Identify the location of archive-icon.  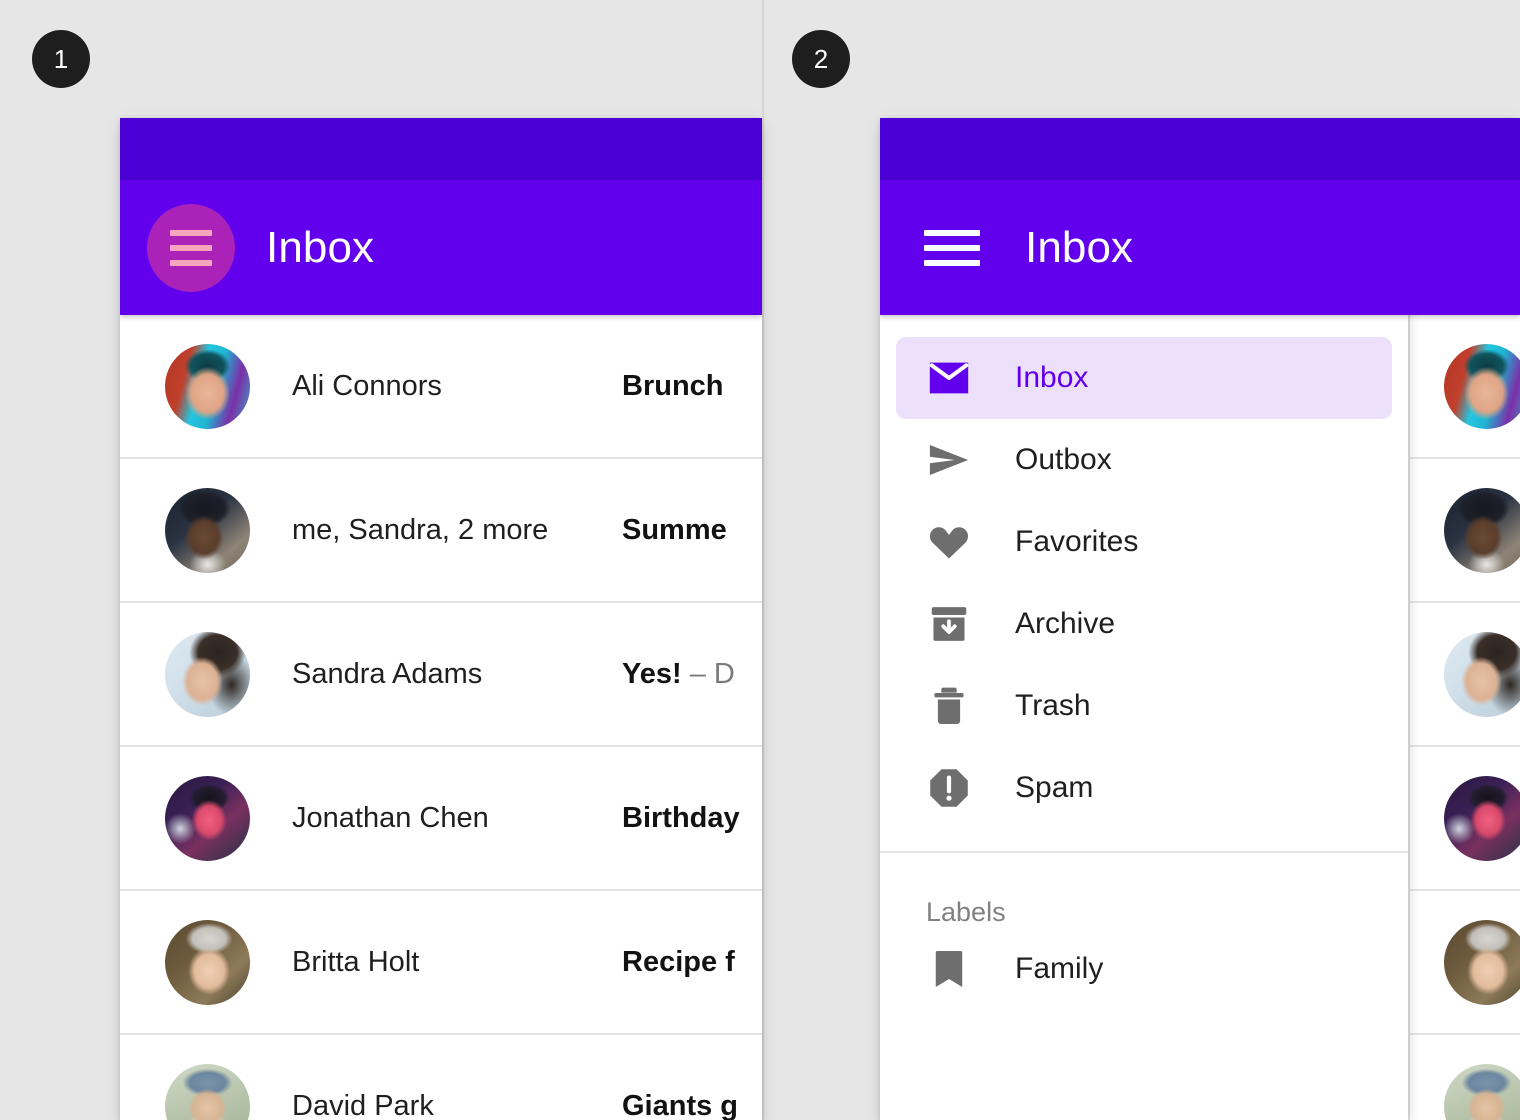
(949, 624).